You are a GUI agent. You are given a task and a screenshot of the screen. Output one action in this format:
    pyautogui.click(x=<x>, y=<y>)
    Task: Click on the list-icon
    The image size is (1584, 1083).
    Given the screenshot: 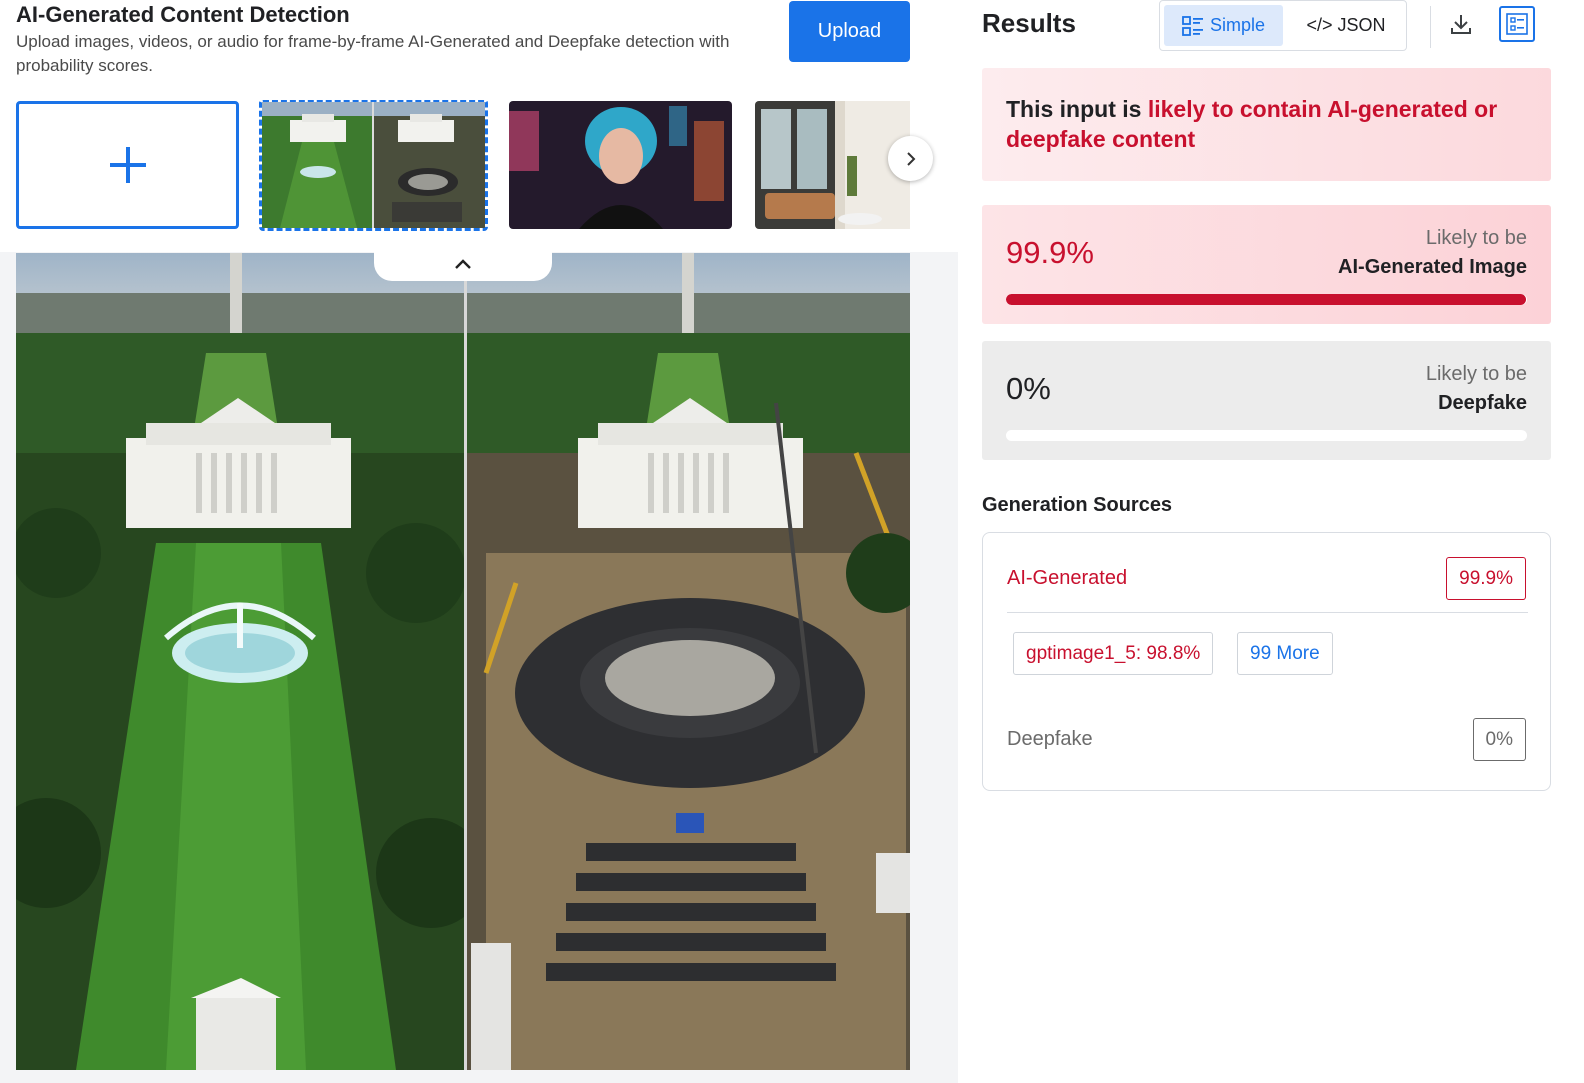 What is the action you would take?
    pyautogui.click(x=1192, y=25)
    